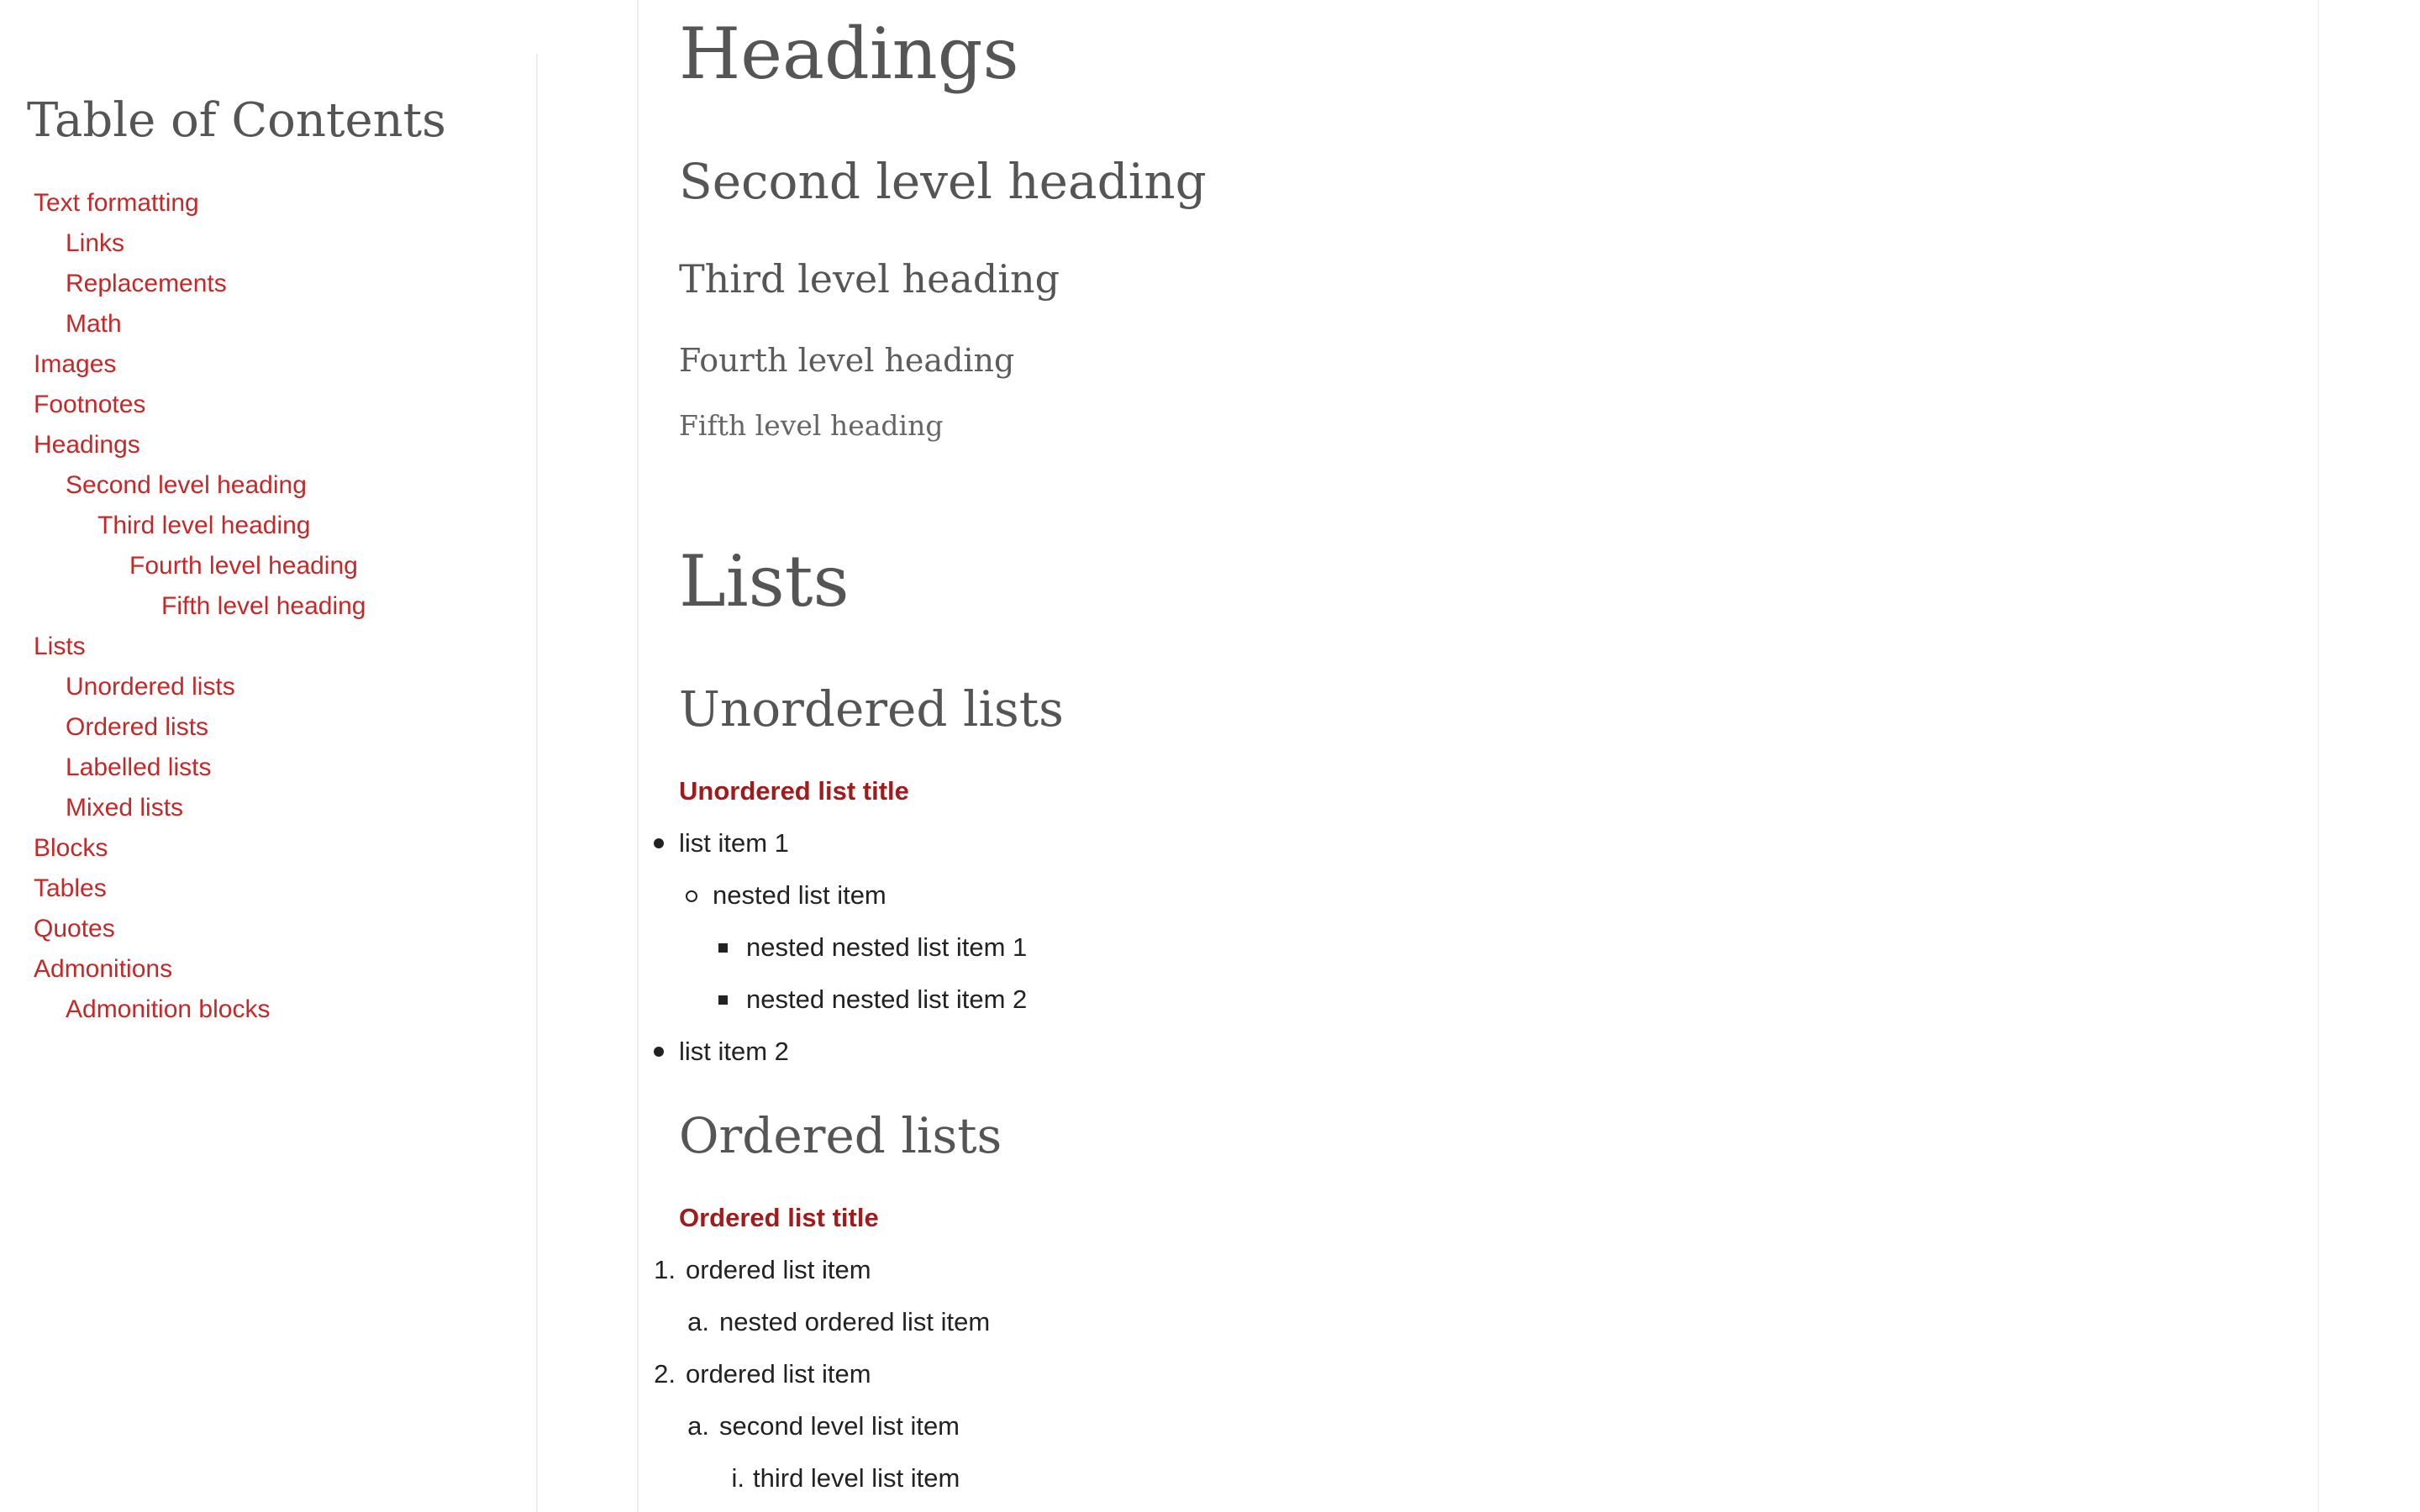  Describe the element at coordinates (849, 54) in the screenshot. I see `headings-section-title: Headings` at that location.